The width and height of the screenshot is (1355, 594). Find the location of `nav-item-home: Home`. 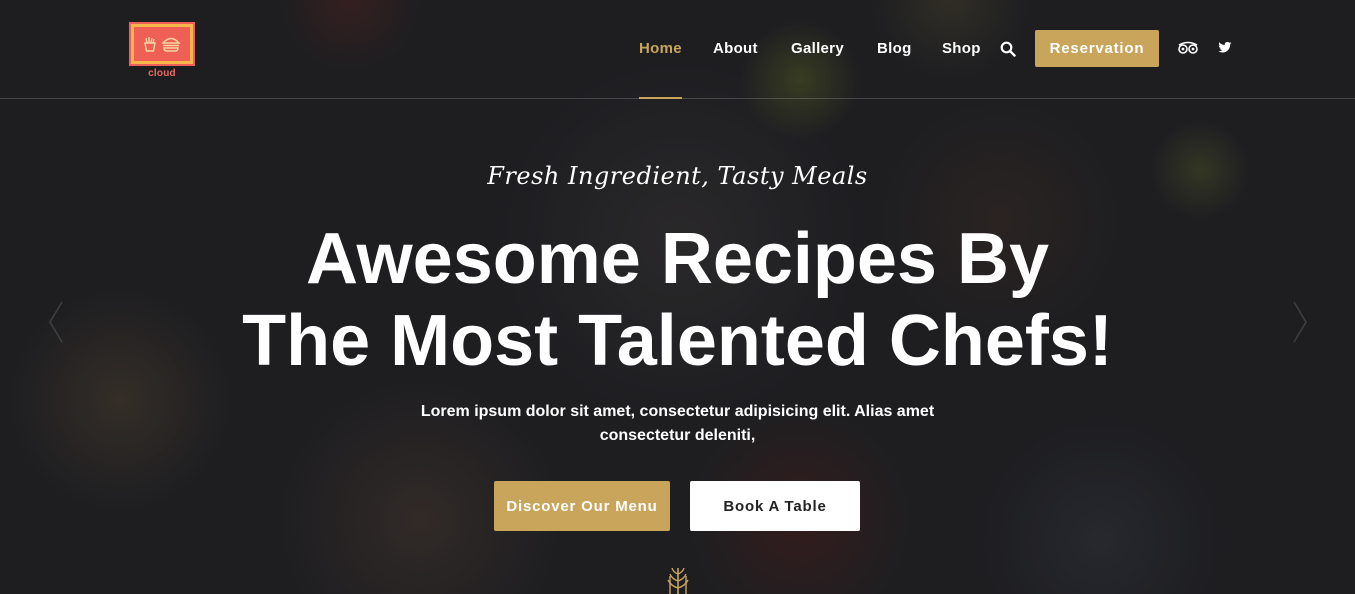

nav-item-home: Home is located at coordinates (660, 48).